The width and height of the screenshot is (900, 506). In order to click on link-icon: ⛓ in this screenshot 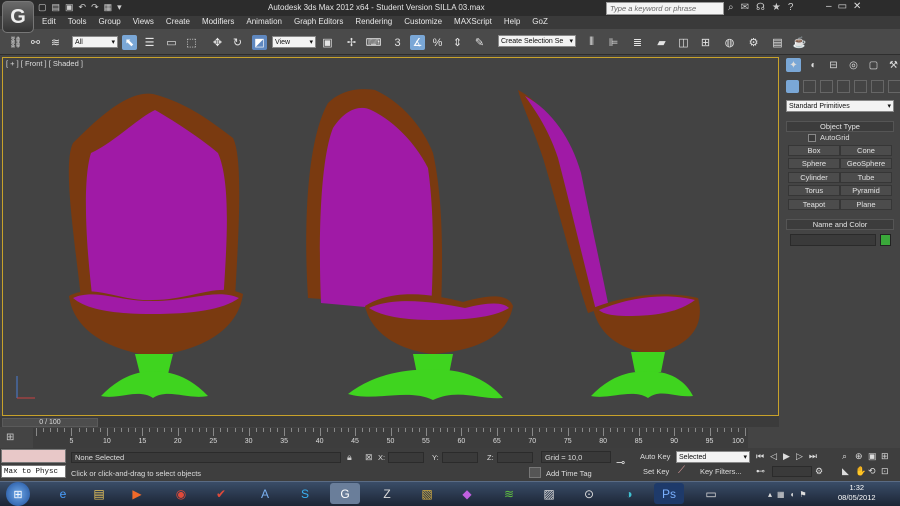, I will do `click(15, 42)`.